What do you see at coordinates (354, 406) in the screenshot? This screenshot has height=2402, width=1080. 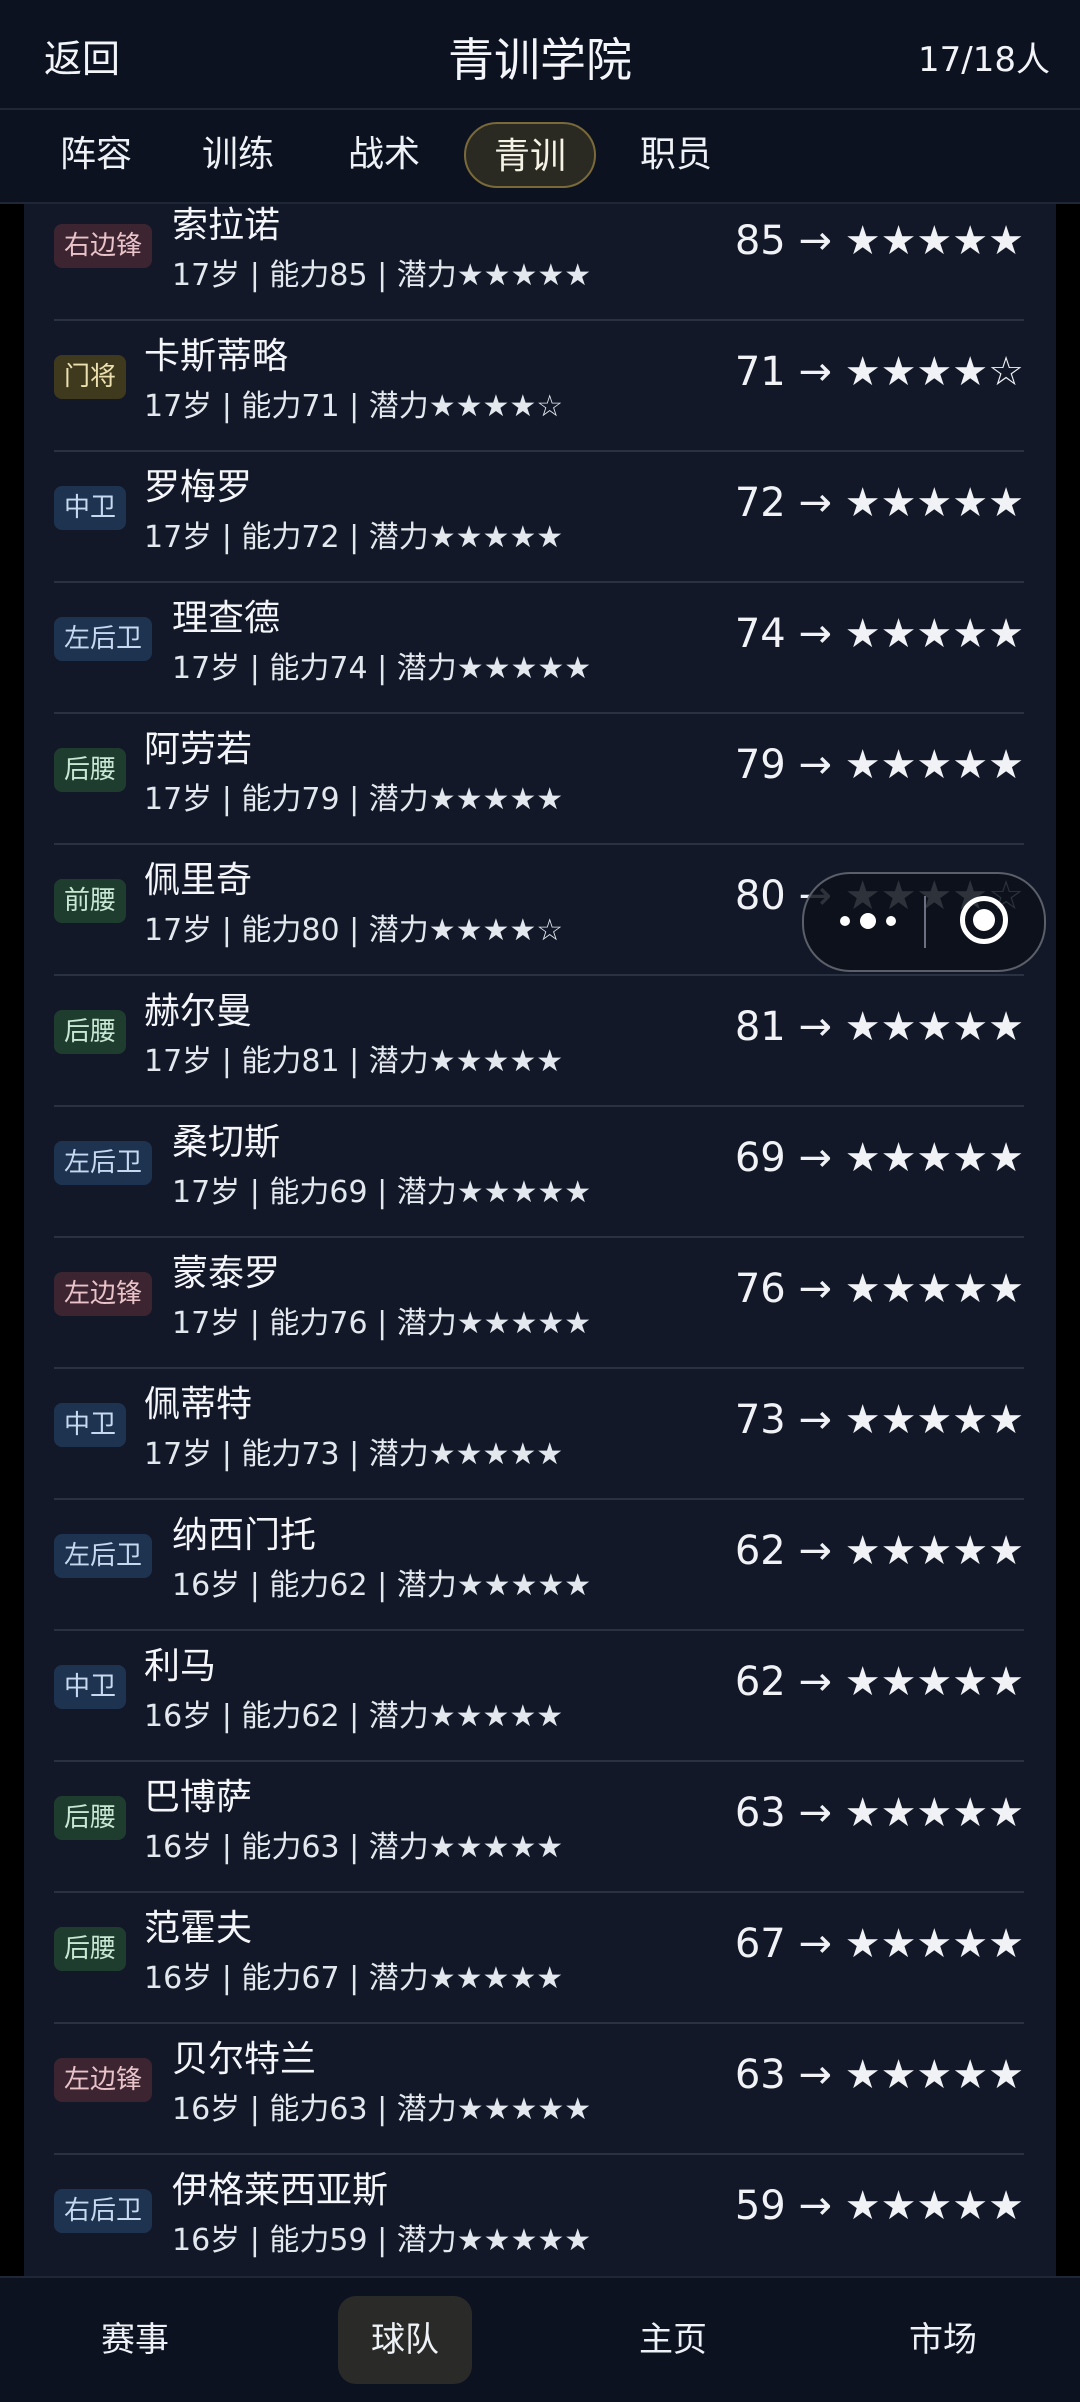 I see `player-info: 17岁 | 能力71 | 潜力★★★★☆` at bounding box center [354, 406].